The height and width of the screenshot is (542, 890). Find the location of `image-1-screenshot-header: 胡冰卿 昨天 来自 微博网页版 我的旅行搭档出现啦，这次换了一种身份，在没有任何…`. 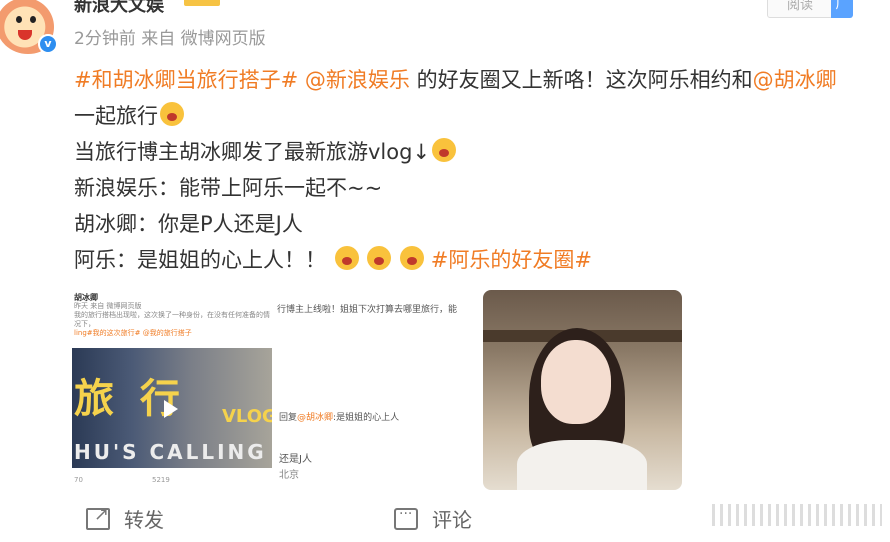

image-1-screenshot-header: 胡冰卿 昨天 来自 微博网页版 我的旅行搭档出现啦，这次换了一种身份，在没有任何… is located at coordinates (172, 319).